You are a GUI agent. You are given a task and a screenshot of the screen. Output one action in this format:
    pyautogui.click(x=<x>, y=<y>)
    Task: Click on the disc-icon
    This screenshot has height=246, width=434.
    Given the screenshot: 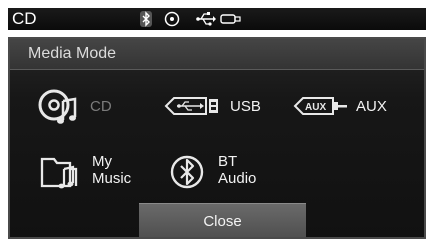 What is the action you would take?
    pyautogui.click(x=172, y=21)
    